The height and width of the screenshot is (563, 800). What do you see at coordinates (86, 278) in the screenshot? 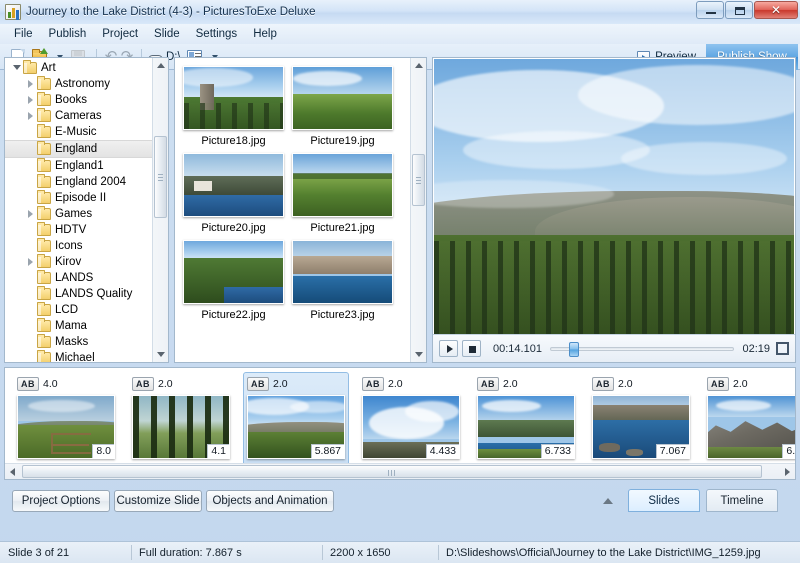
I see `tree-item-lands: LANDS` at bounding box center [86, 278].